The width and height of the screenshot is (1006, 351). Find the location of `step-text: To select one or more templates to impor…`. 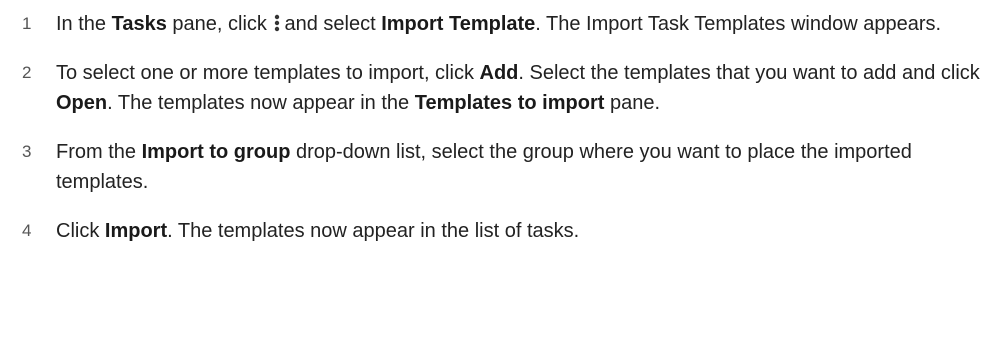

step-text: To select one or more templates to impor… is located at coordinates (518, 88).